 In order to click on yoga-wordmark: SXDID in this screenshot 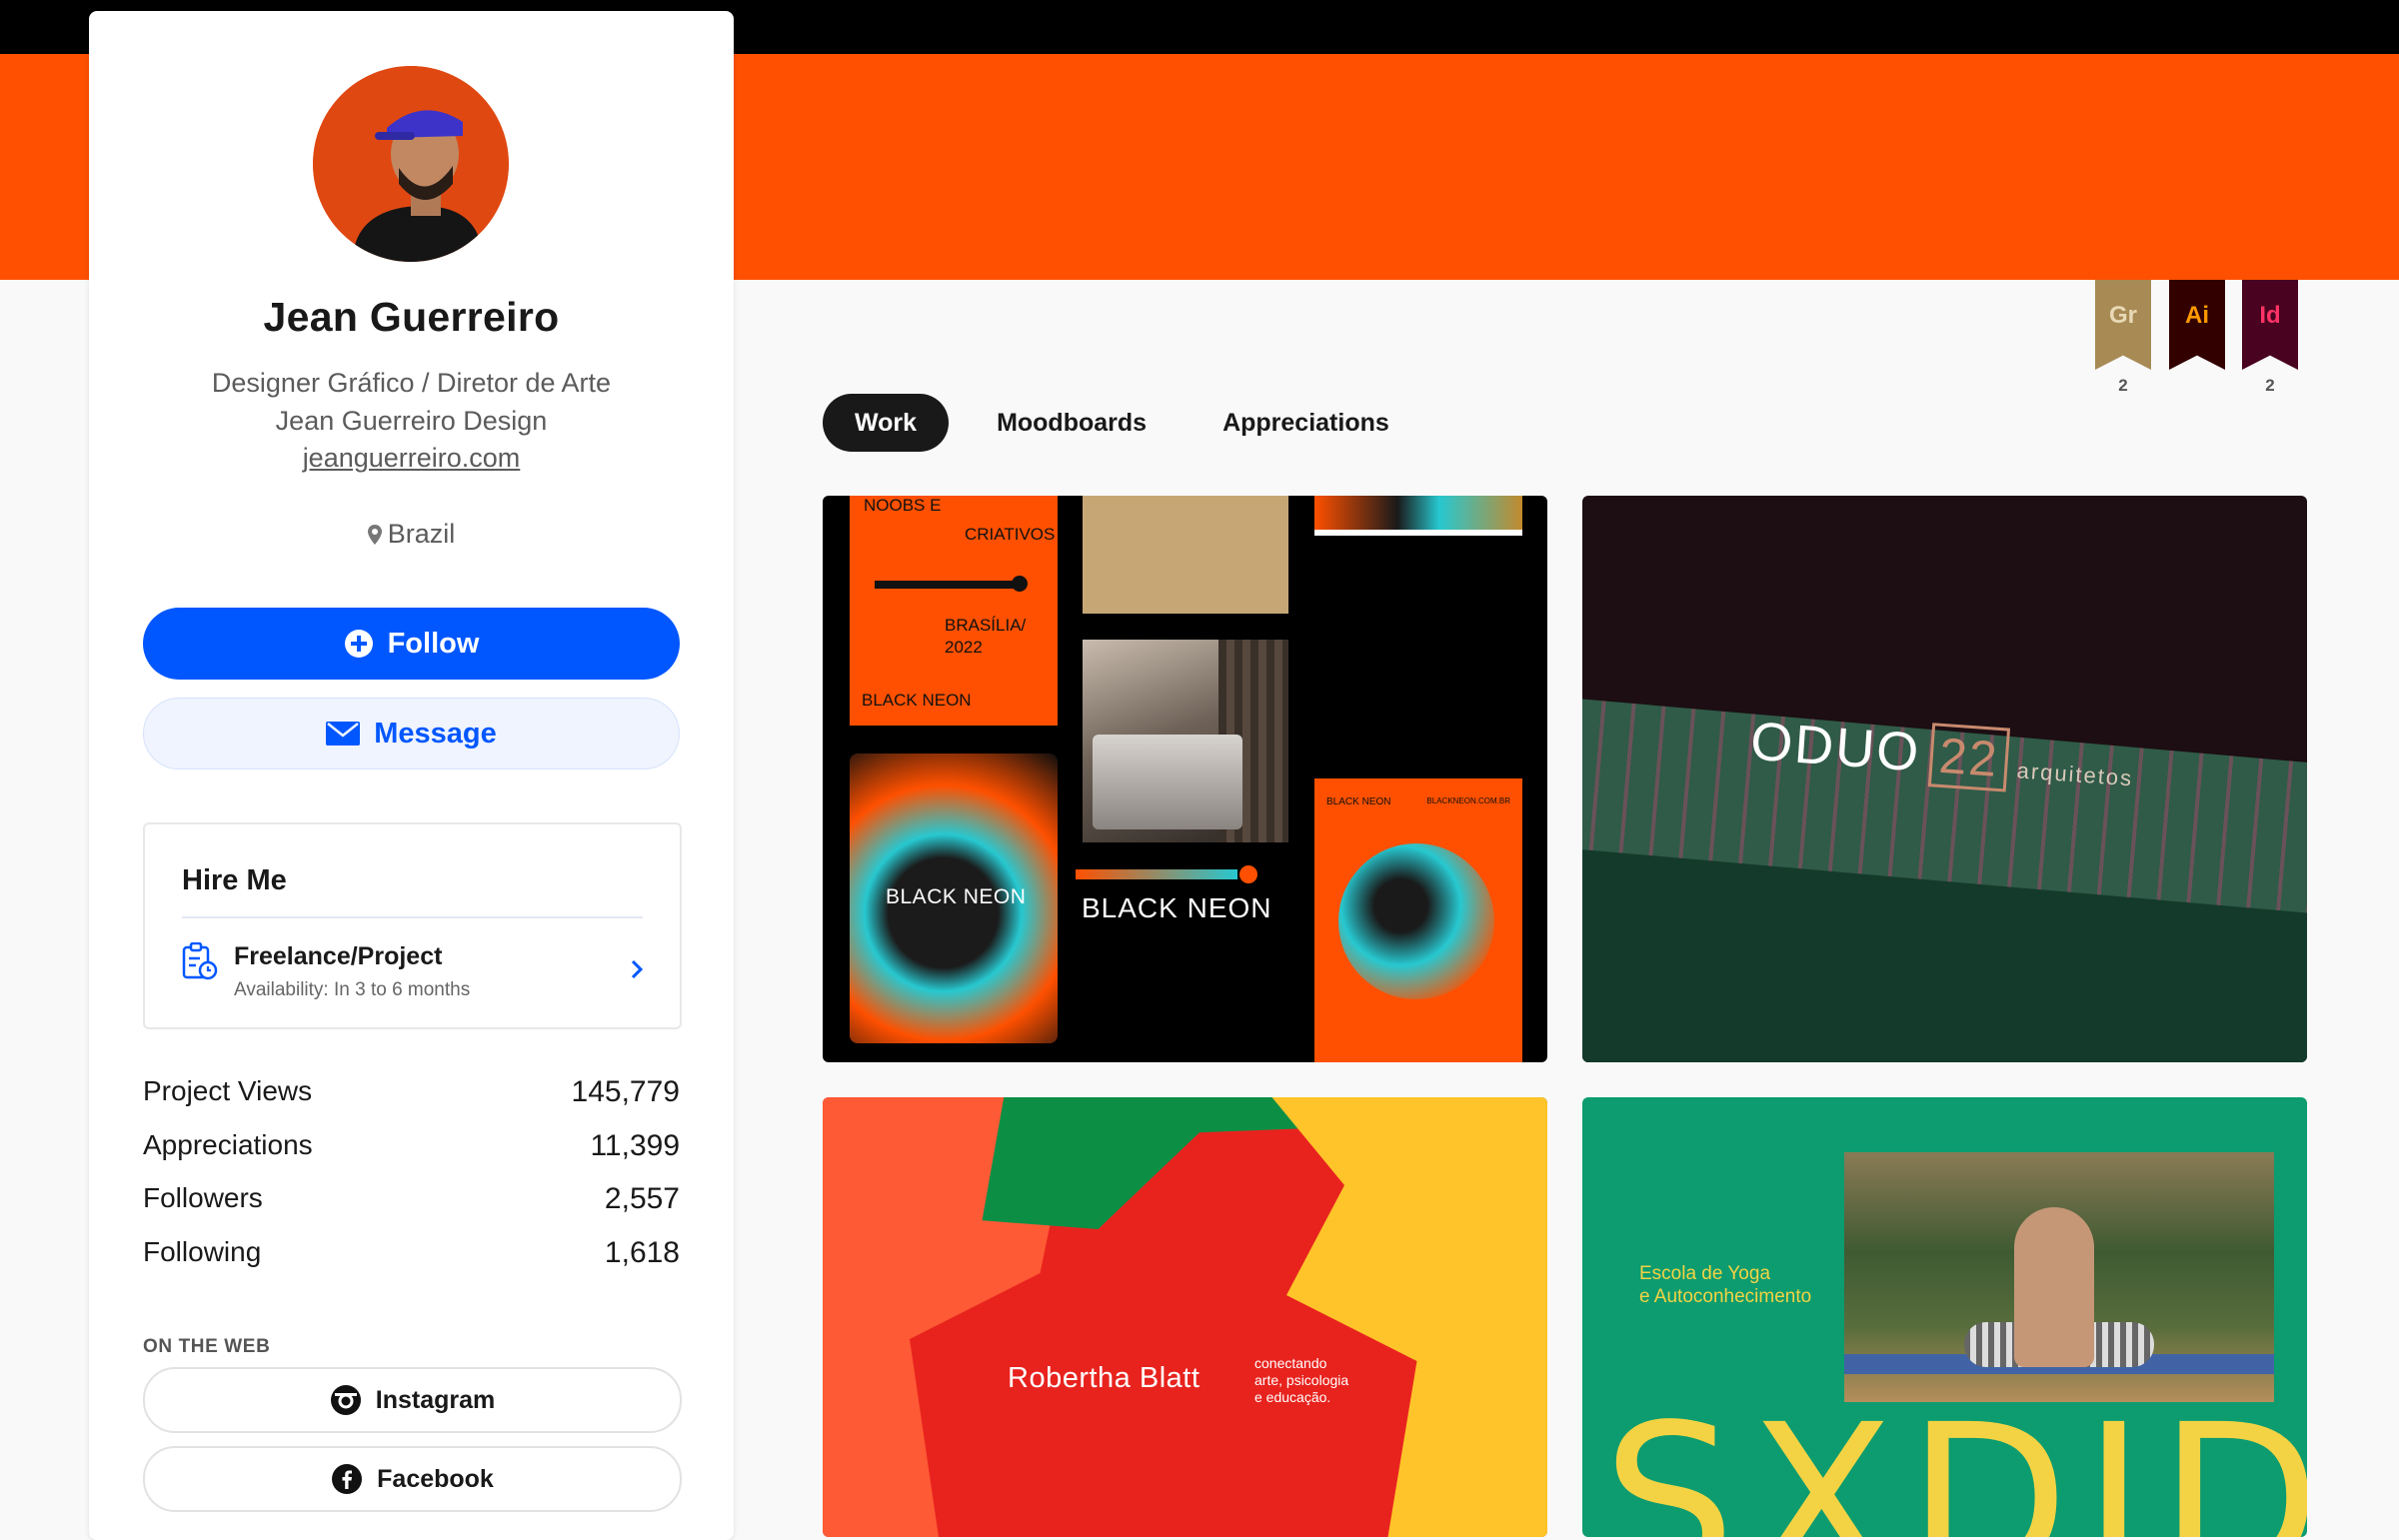, I will do `click(1954, 1458)`.